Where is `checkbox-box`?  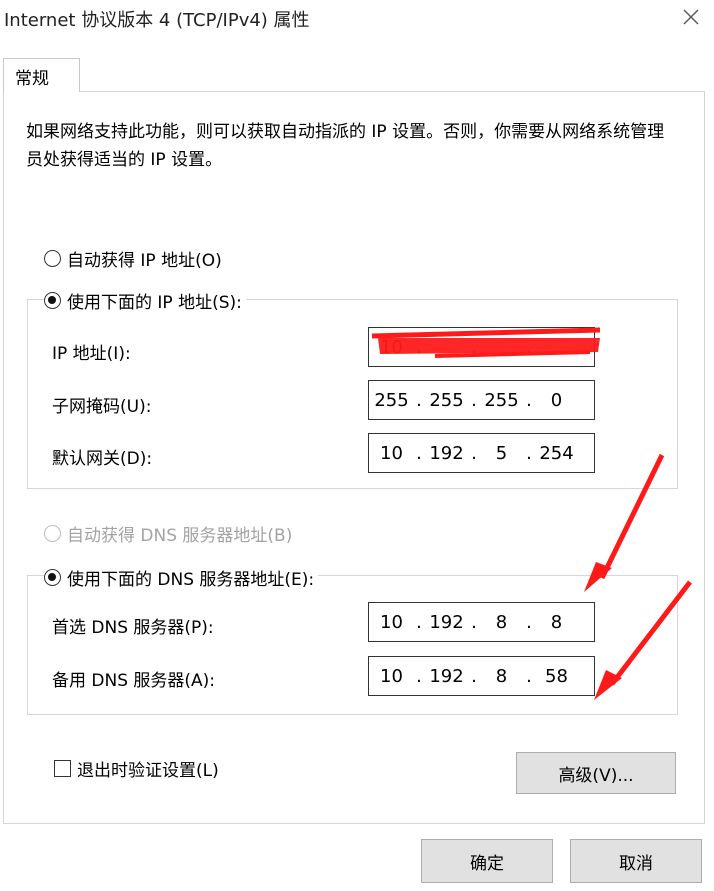
checkbox-box is located at coordinates (62, 768).